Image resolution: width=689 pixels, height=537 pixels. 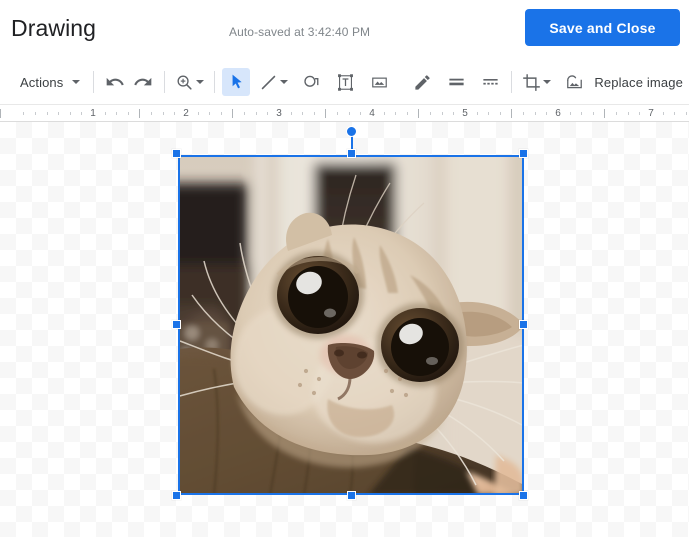 I want to click on redo-button, so click(x=143, y=82).